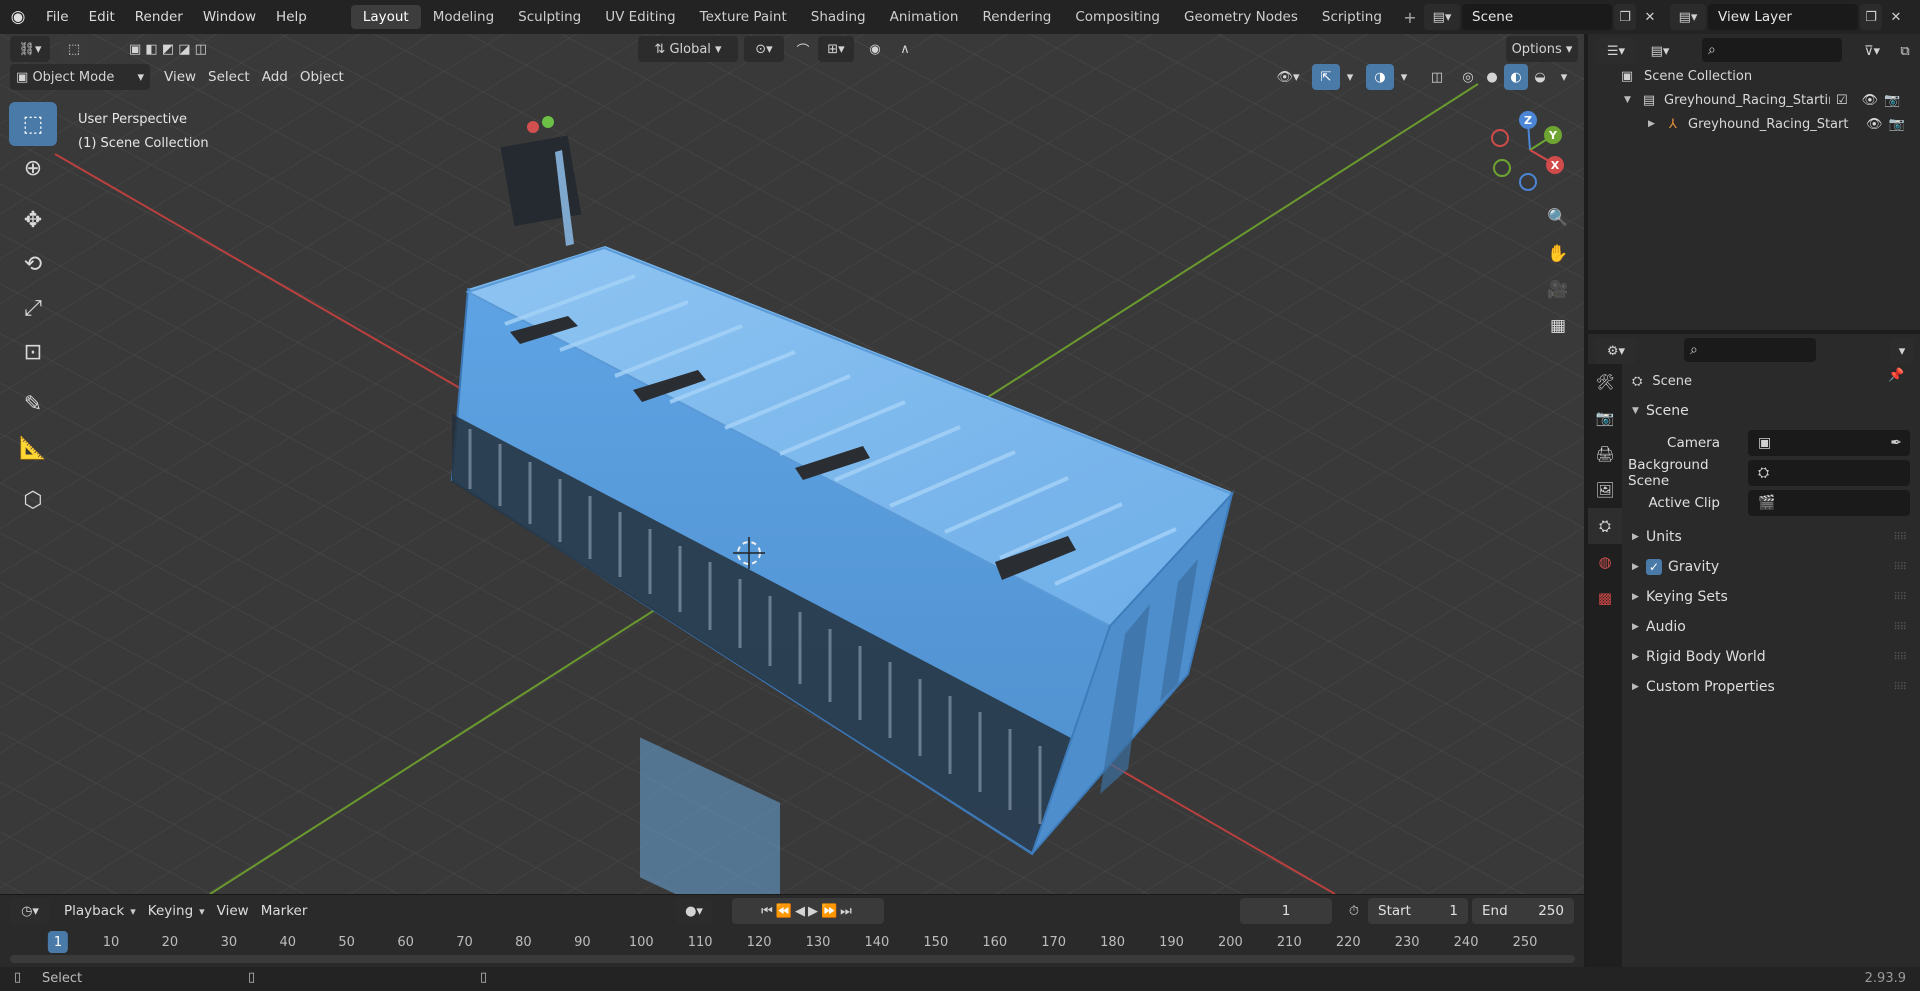 The height and width of the screenshot is (991, 1920). Describe the element at coordinates (808, 911) in the screenshot. I see `playback-controls: ⏮⏪◀▶⏩⏭` at that location.